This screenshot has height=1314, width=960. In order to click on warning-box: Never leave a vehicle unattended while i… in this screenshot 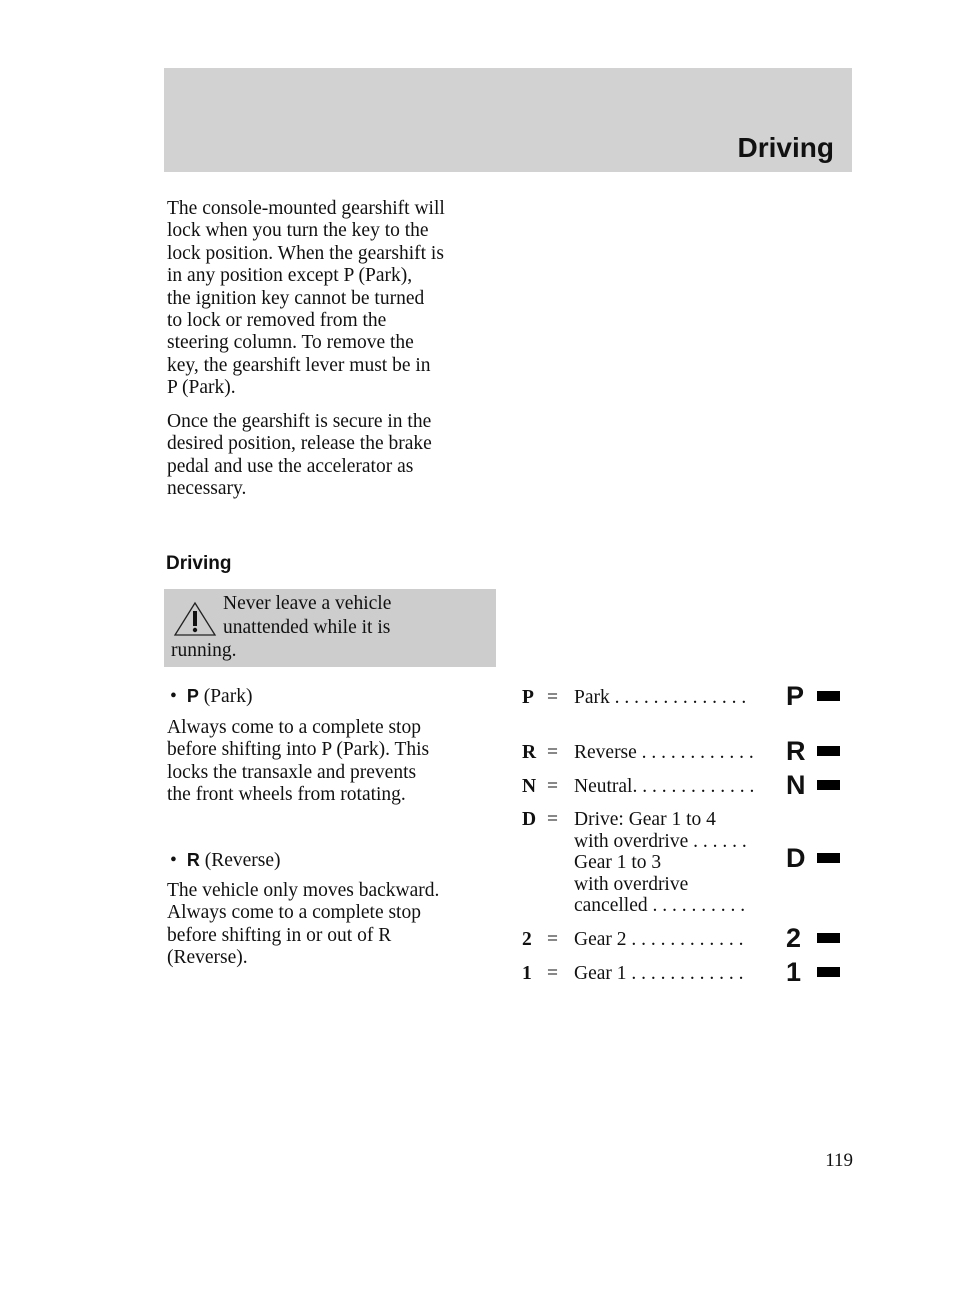, I will do `click(330, 628)`.